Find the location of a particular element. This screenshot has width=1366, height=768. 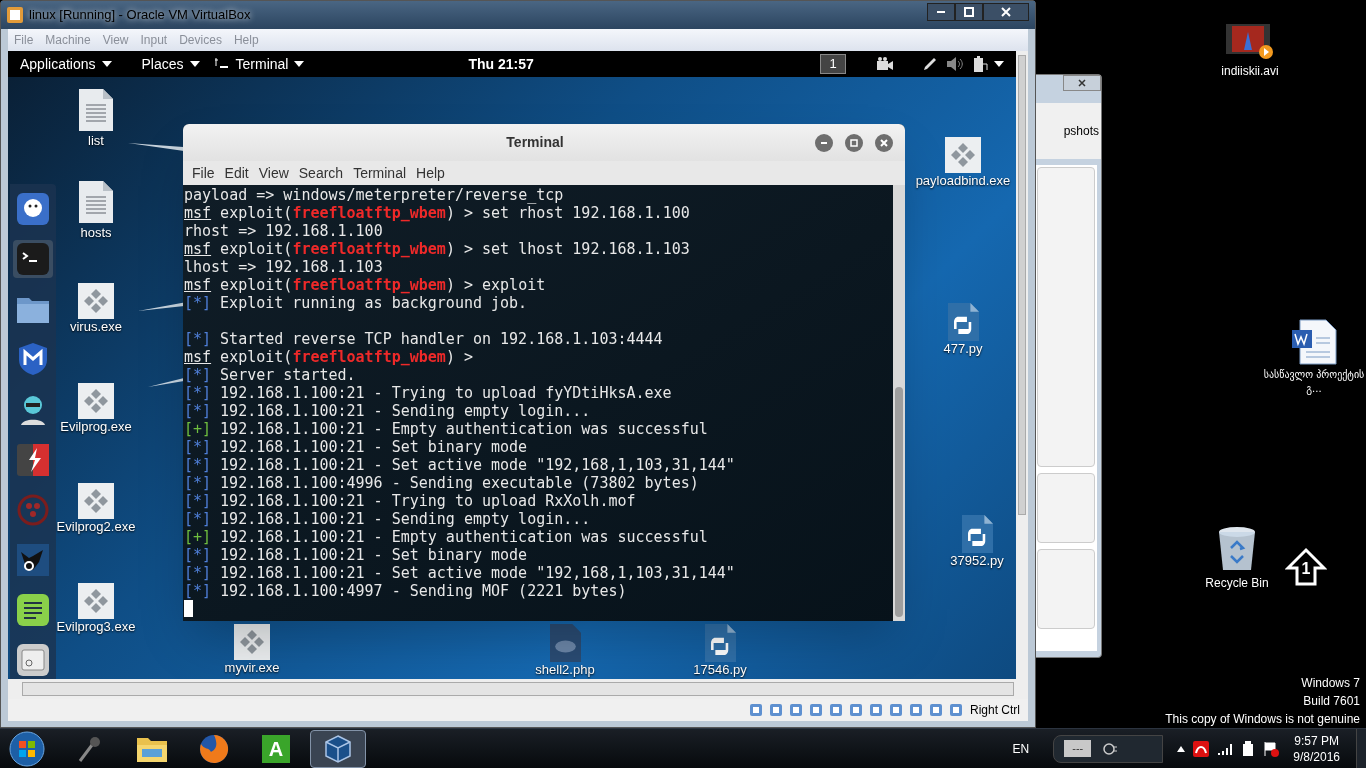

clock-time: 9:57 PM is located at coordinates (1316, 740).